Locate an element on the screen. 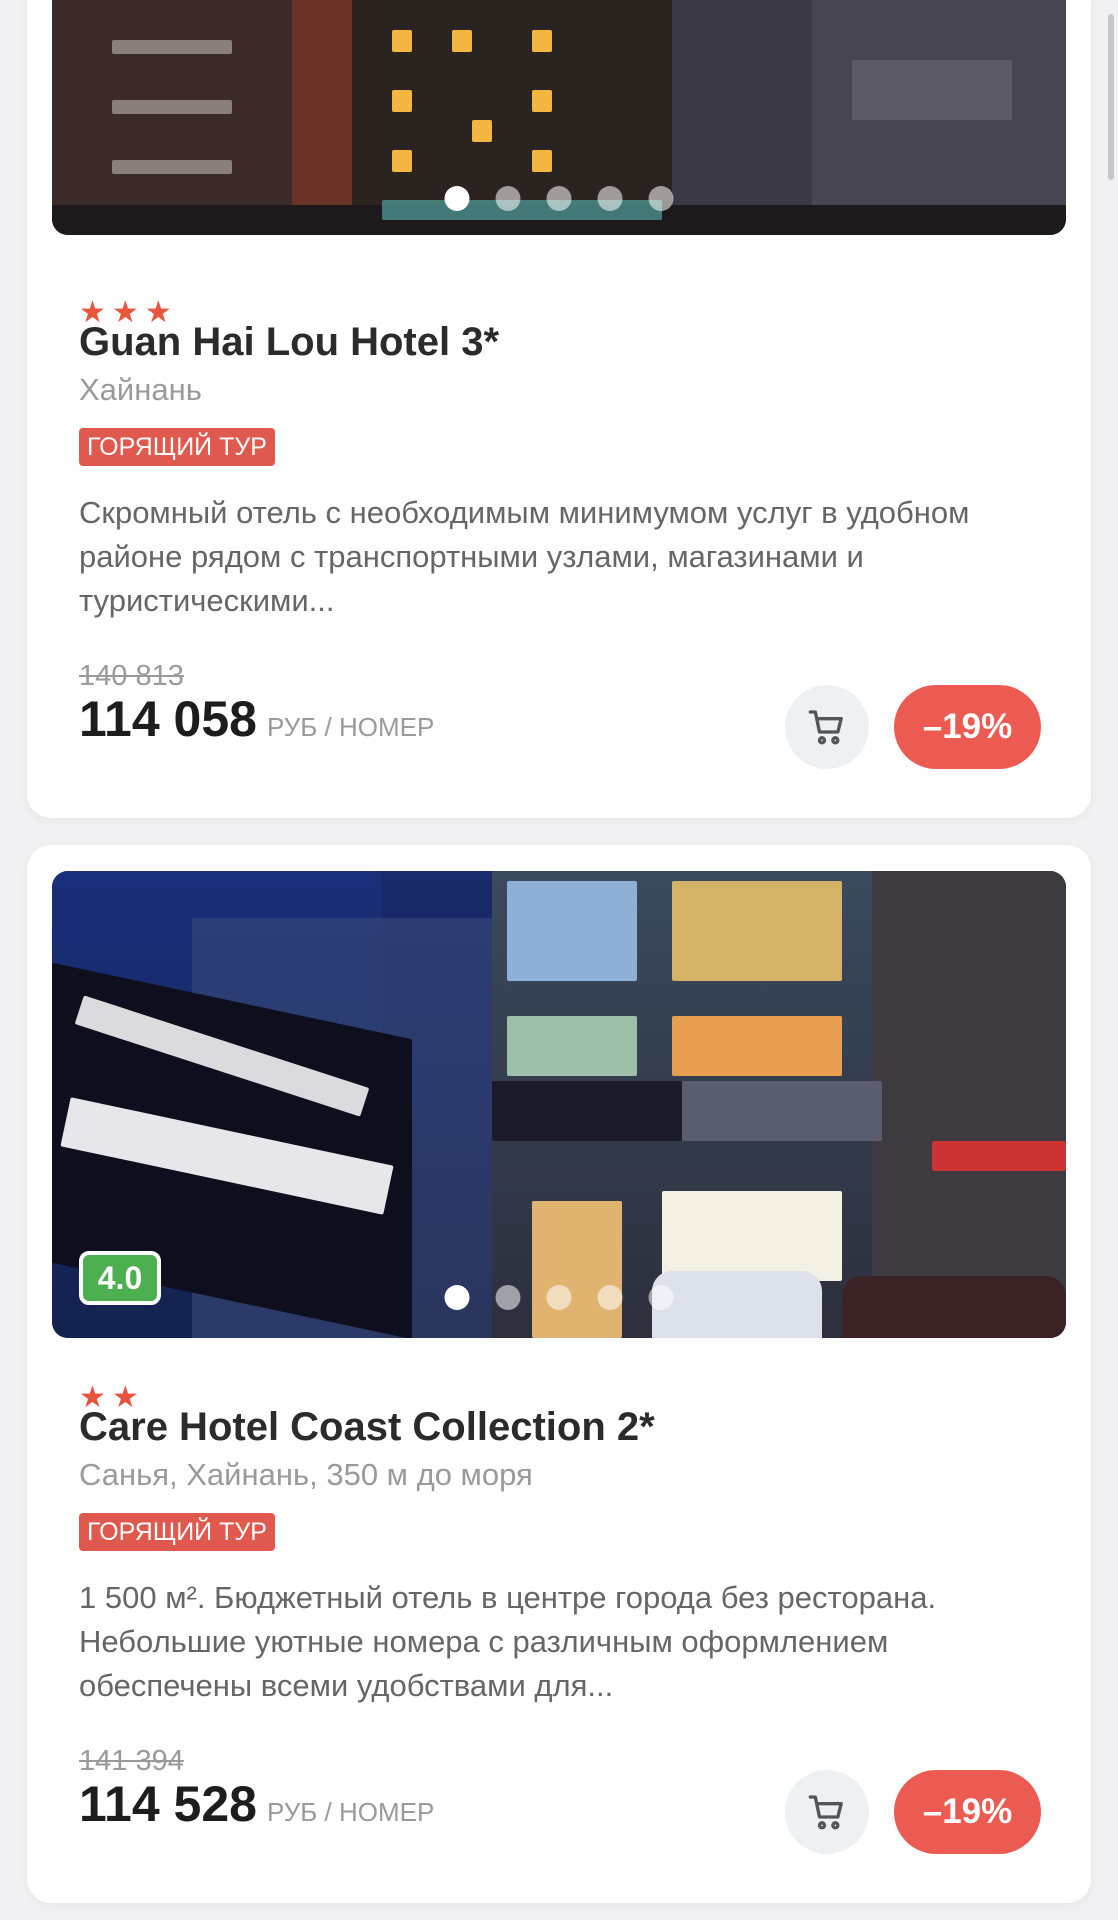 Image resolution: width=1118 pixels, height=1920 pixels. hotel-name: Care Hotel Coast Collection 2* is located at coordinates (367, 1427).